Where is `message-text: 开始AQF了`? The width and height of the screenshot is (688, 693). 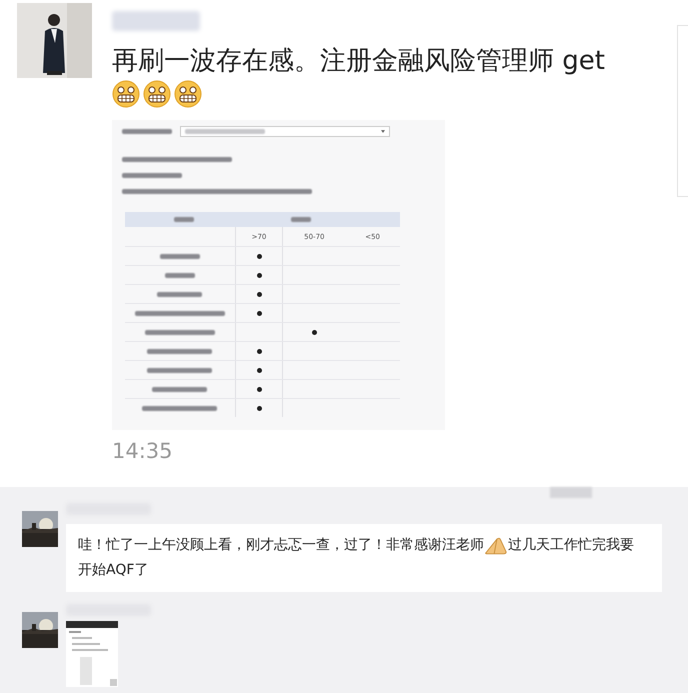 message-text: 开始AQF了 is located at coordinates (113, 570).